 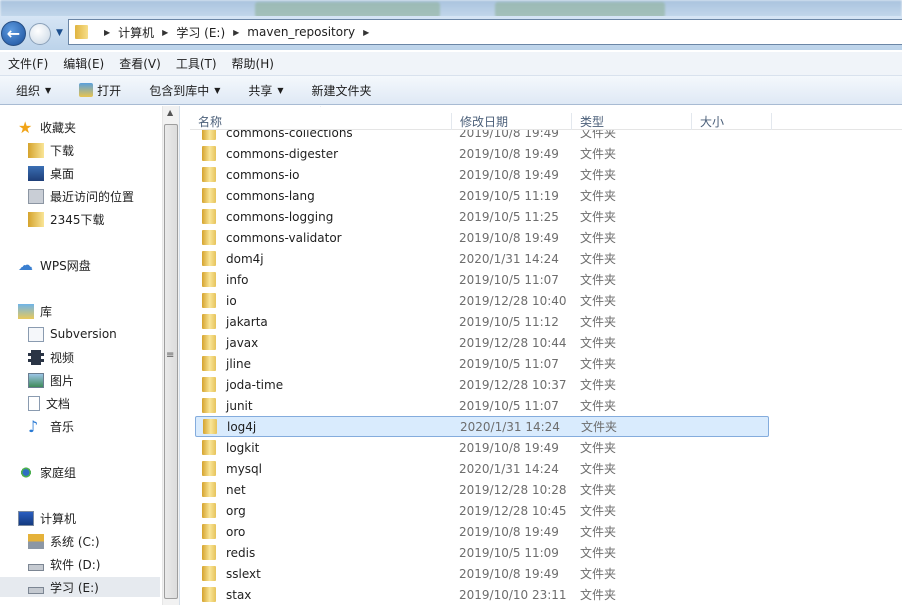 I want to click on file-row: commons-lang 2019/10/5 11:19 文件夹, so click(x=482, y=195).